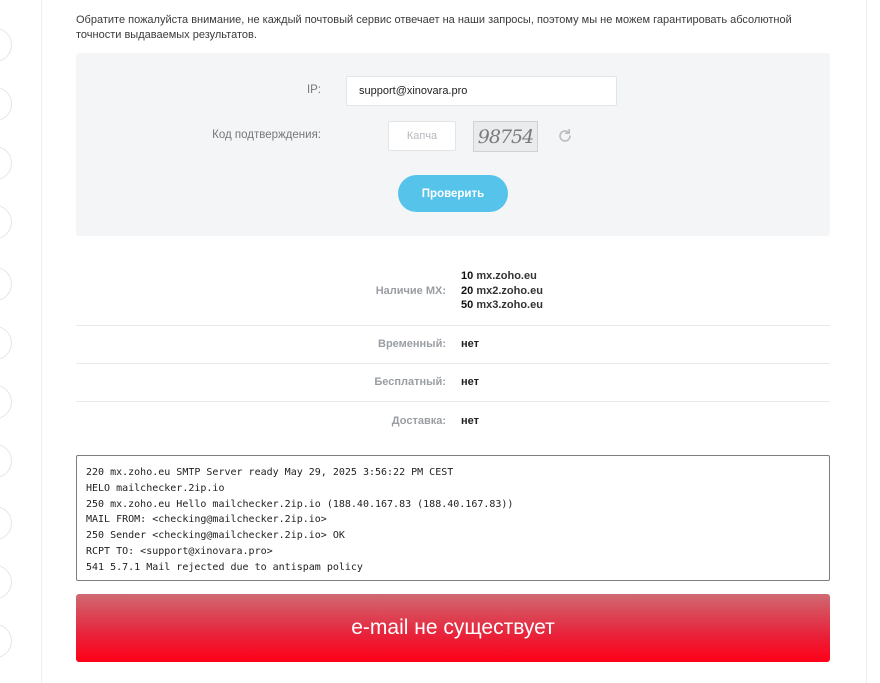  What do you see at coordinates (565, 136) in the screenshot?
I see `refresh-icon` at bounding box center [565, 136].